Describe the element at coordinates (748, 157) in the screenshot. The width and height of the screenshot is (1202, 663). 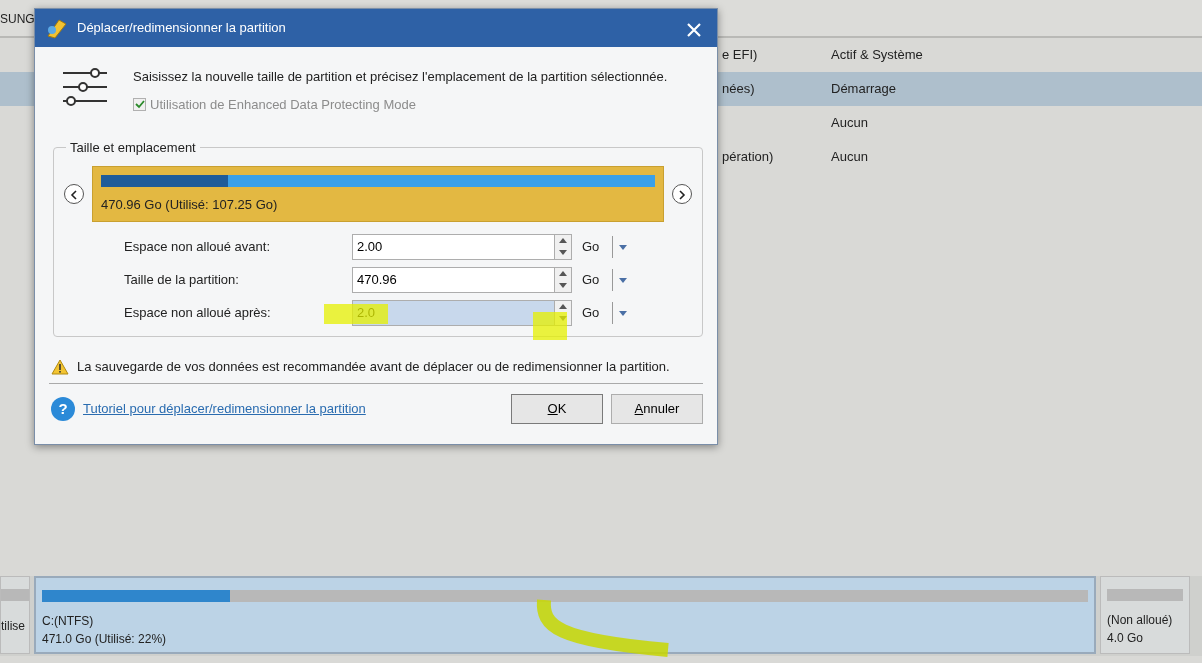
I see `table-cell: pération)` at that location.